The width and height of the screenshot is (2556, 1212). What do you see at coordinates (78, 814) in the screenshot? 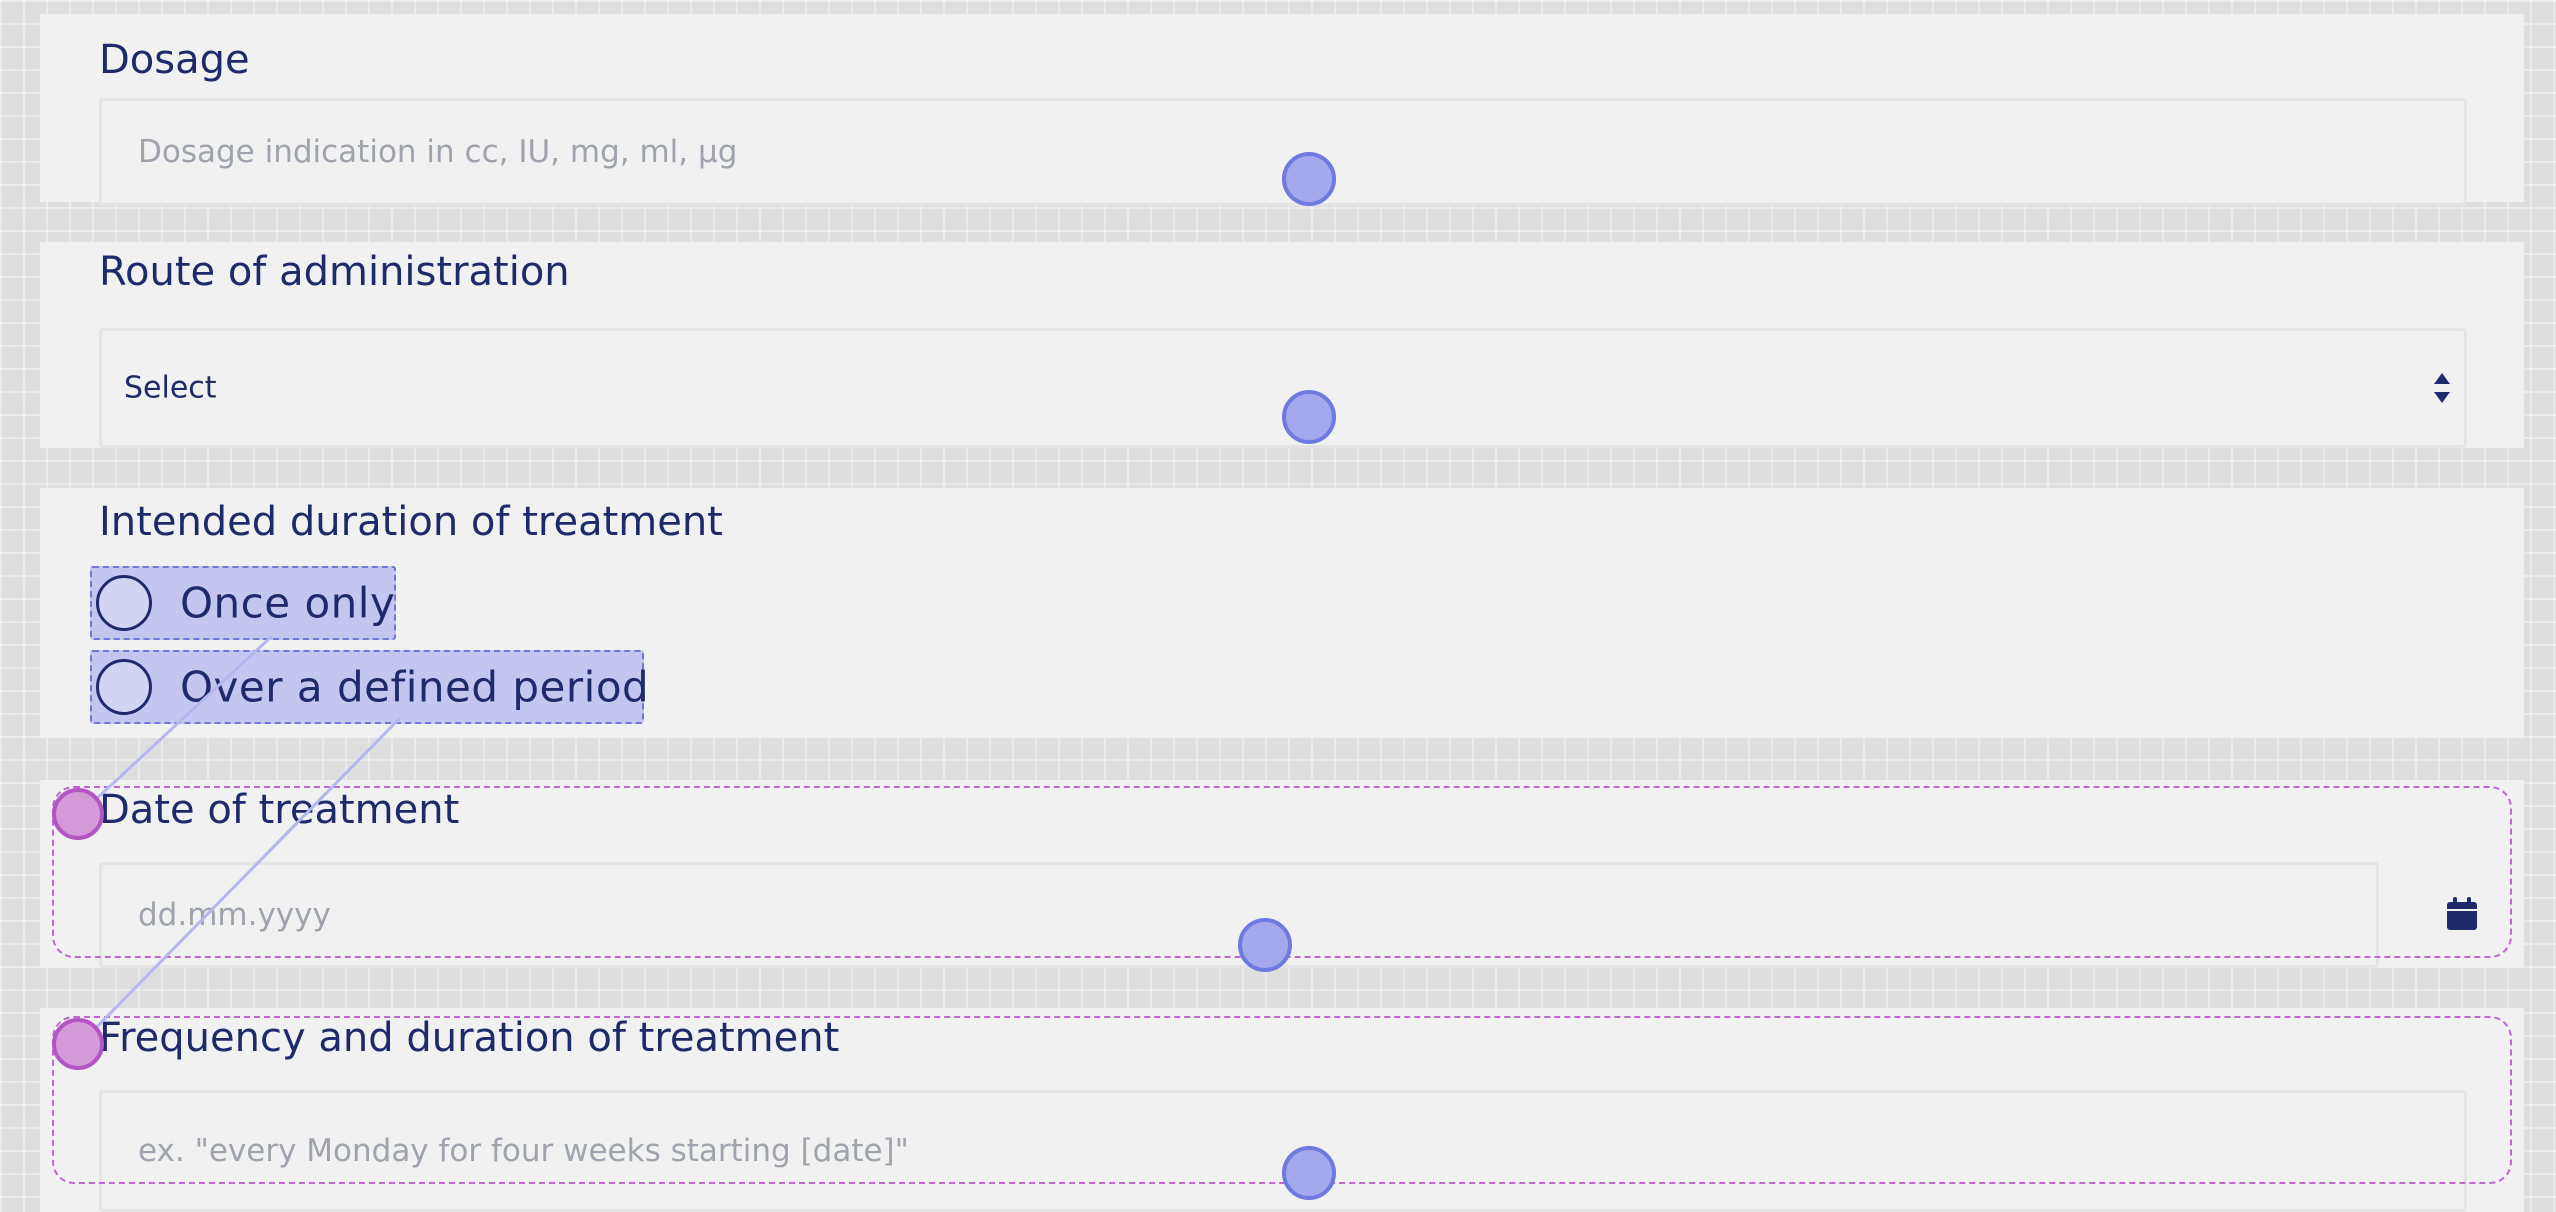
I see `logic-handle-date` at bounding box center [78, 814].